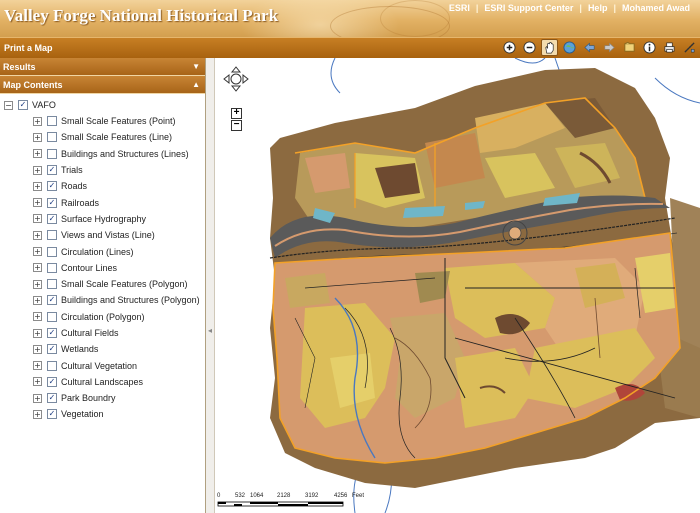  Describe the element at coordinates (117, 137) in the screenshot. I see `layer-label: Small Scale Features (Line)` at that location.